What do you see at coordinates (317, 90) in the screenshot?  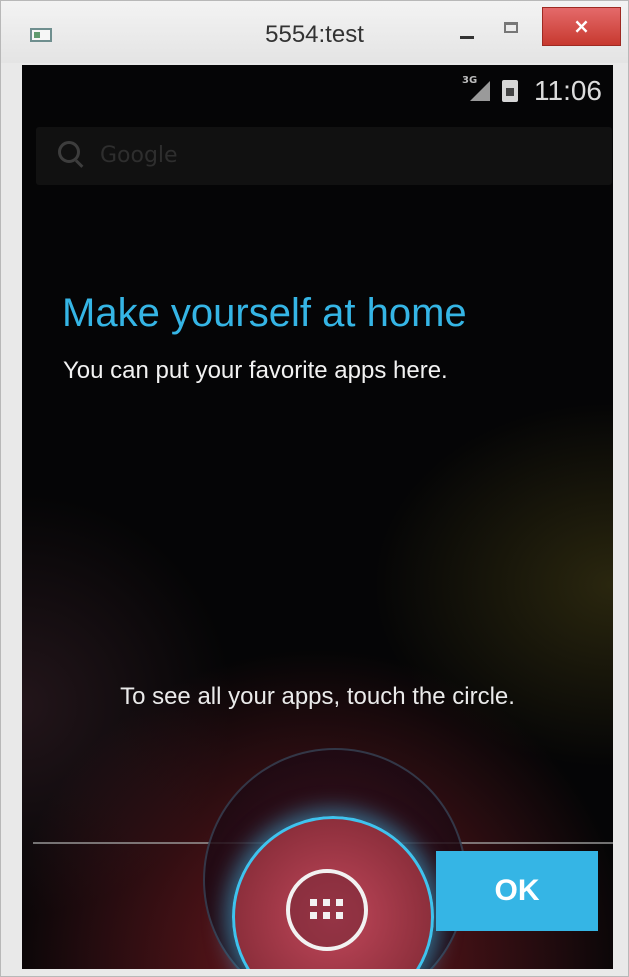 I see `status-bar: 3G 11:06` at bounding box center [317, 90].